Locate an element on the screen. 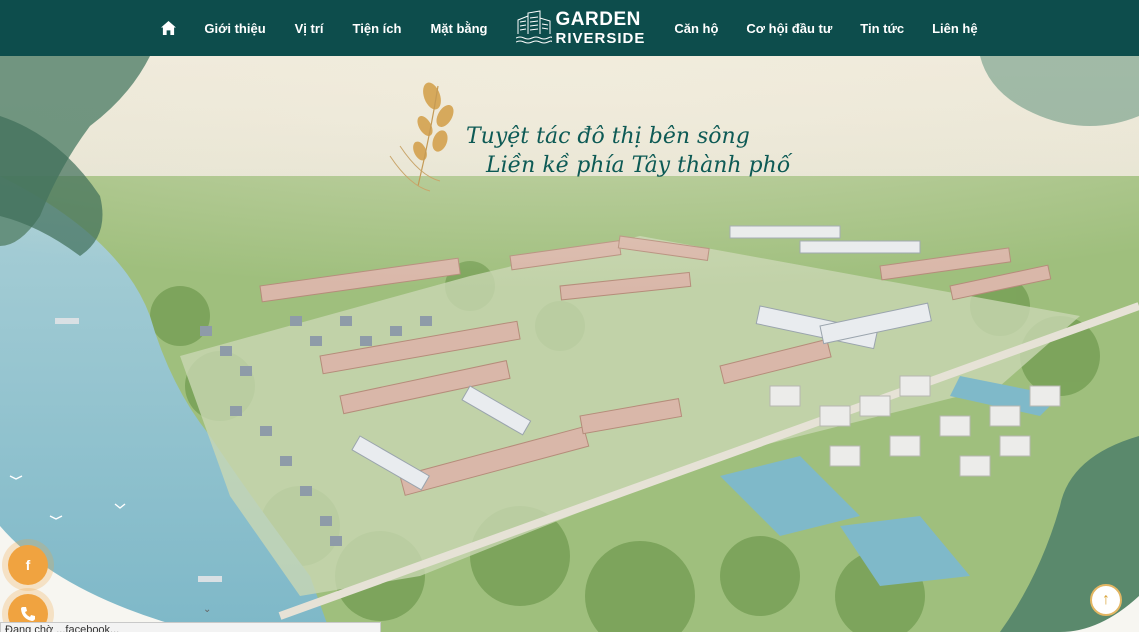 Image resolution: width=1139 pixels, height=632 pixels. scroll-top-button: ↑ is located at coordinates (1106, 600).